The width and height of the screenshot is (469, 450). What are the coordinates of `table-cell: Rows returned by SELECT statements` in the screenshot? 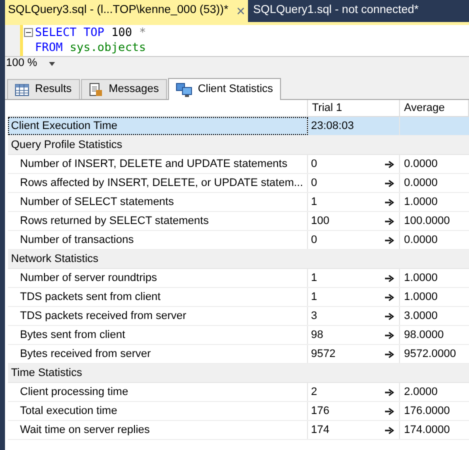 It's located at (158, 221).